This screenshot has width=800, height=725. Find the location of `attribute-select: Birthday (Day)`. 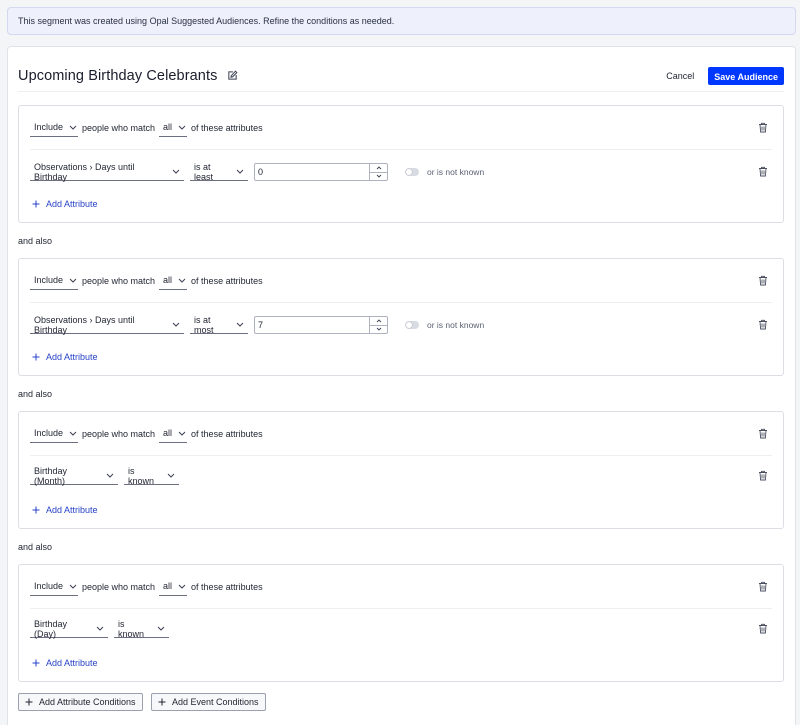

attribute-select: Birthday (Day) is located at coordinates (69, 629).